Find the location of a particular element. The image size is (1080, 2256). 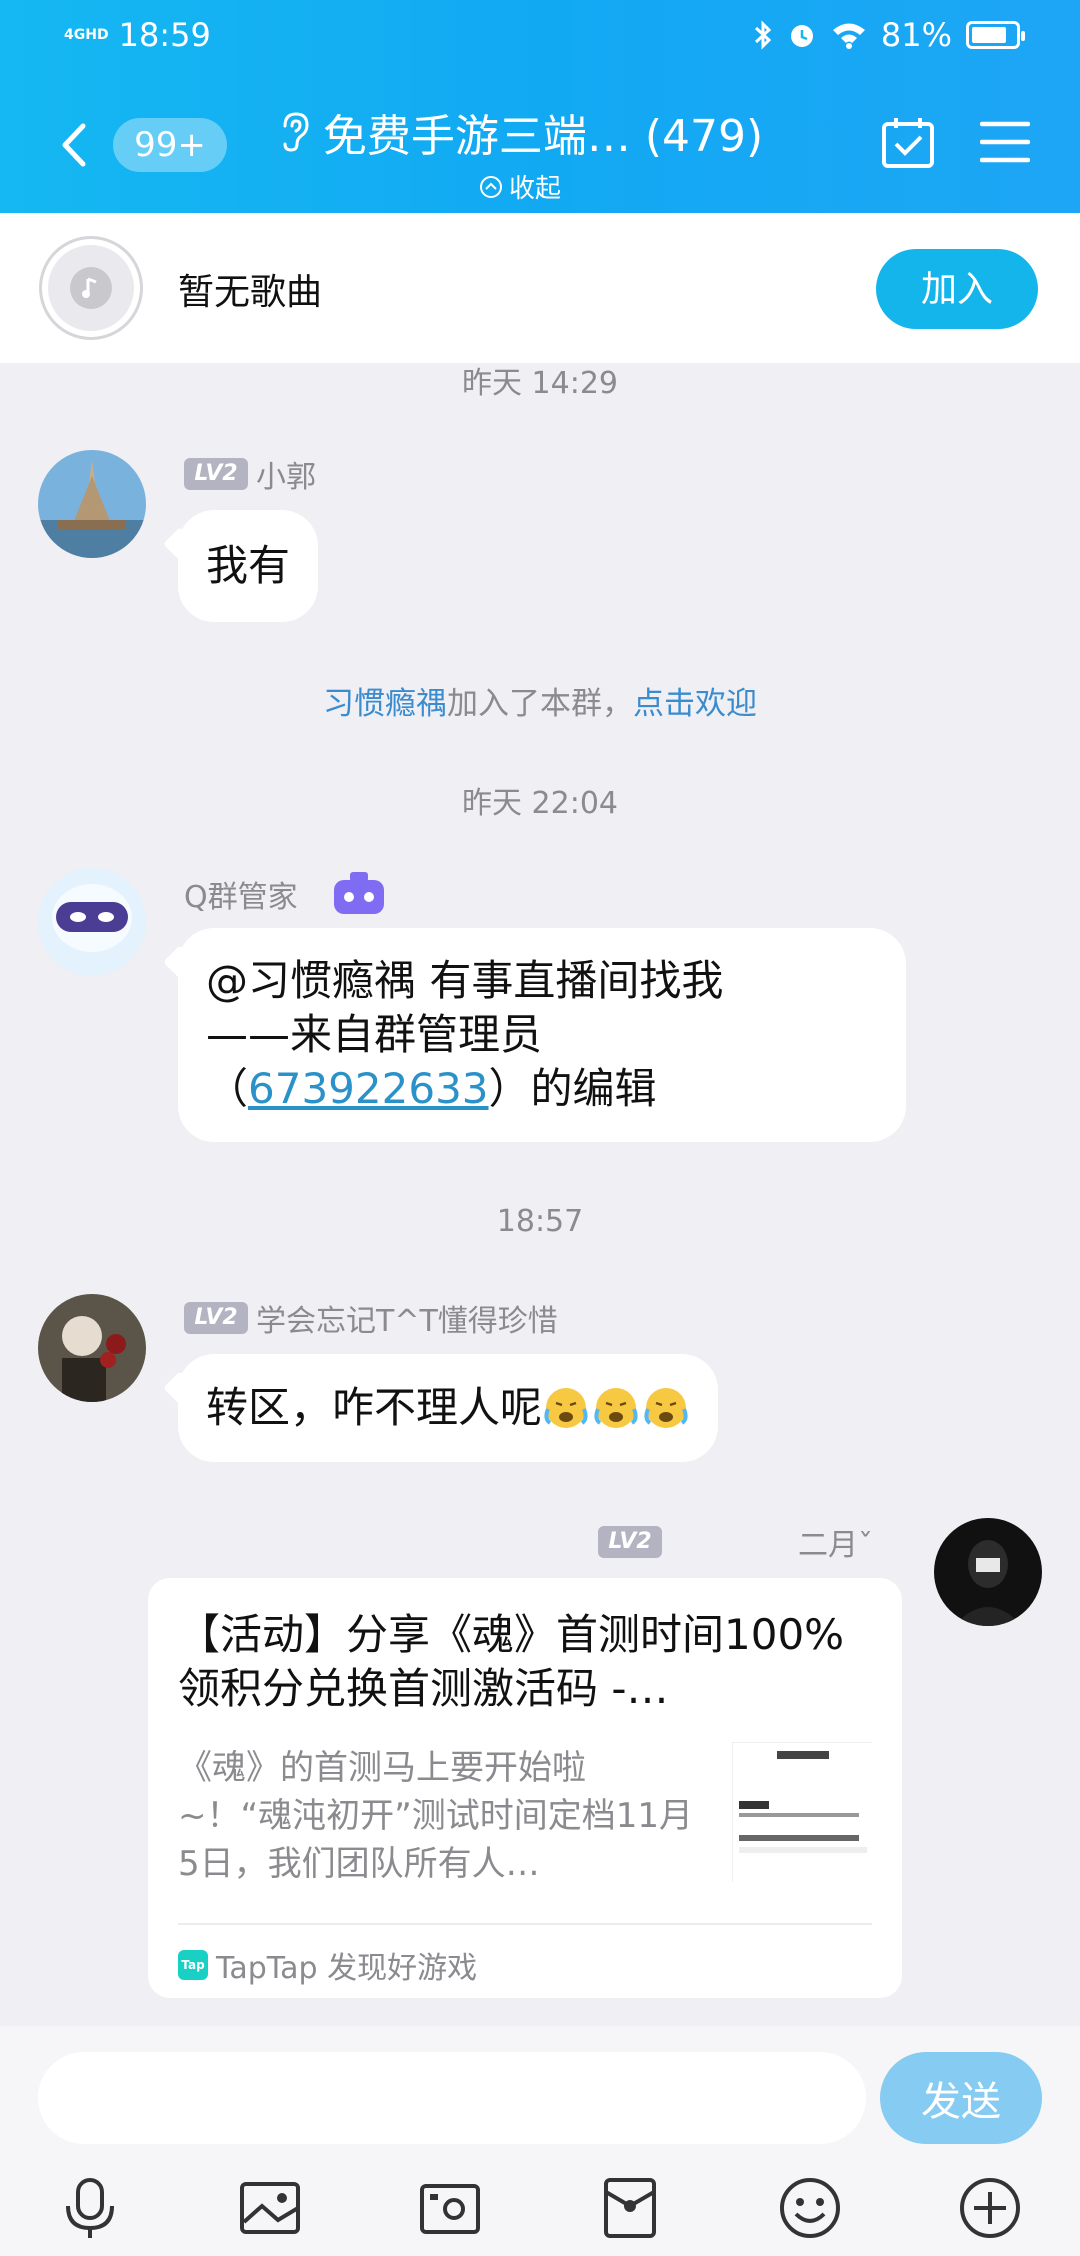

chat-header: 4GHD 18:59 81% 99+ 免费手游三端… (479) 收起 is located at coordinates (540, 106).